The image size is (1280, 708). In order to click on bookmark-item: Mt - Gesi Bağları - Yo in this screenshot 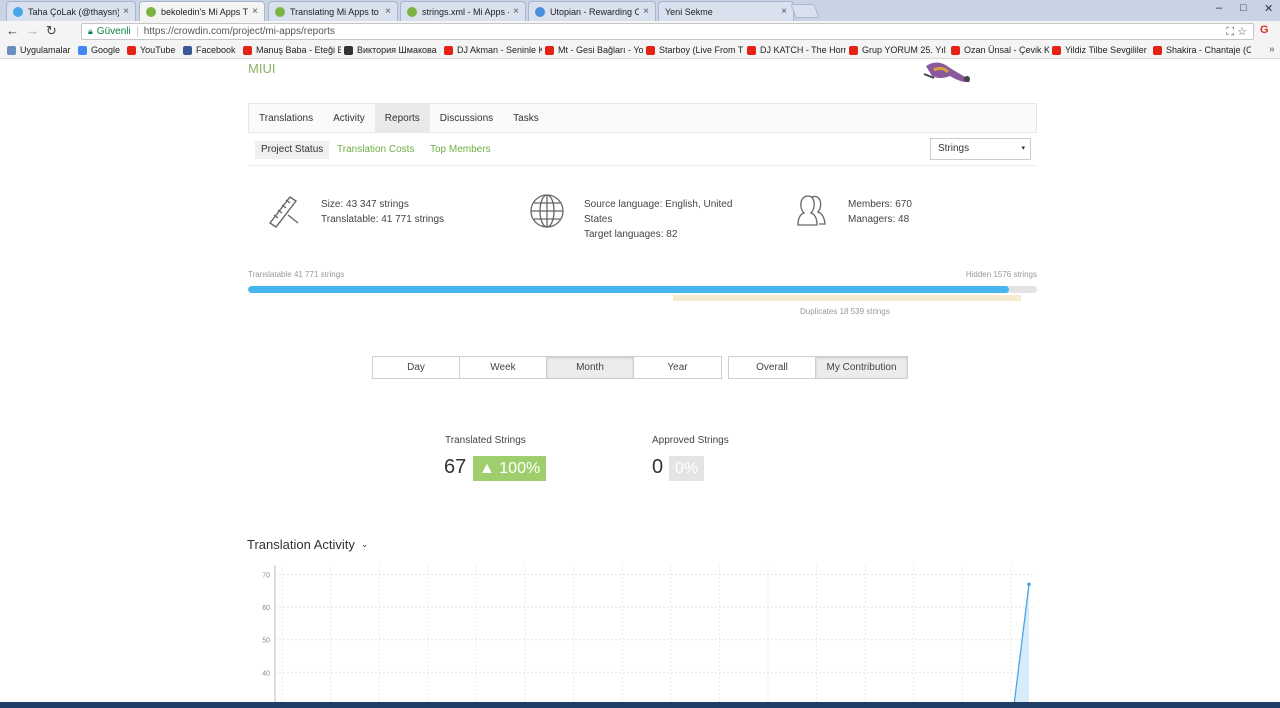, I will do `click(594, 50)`.